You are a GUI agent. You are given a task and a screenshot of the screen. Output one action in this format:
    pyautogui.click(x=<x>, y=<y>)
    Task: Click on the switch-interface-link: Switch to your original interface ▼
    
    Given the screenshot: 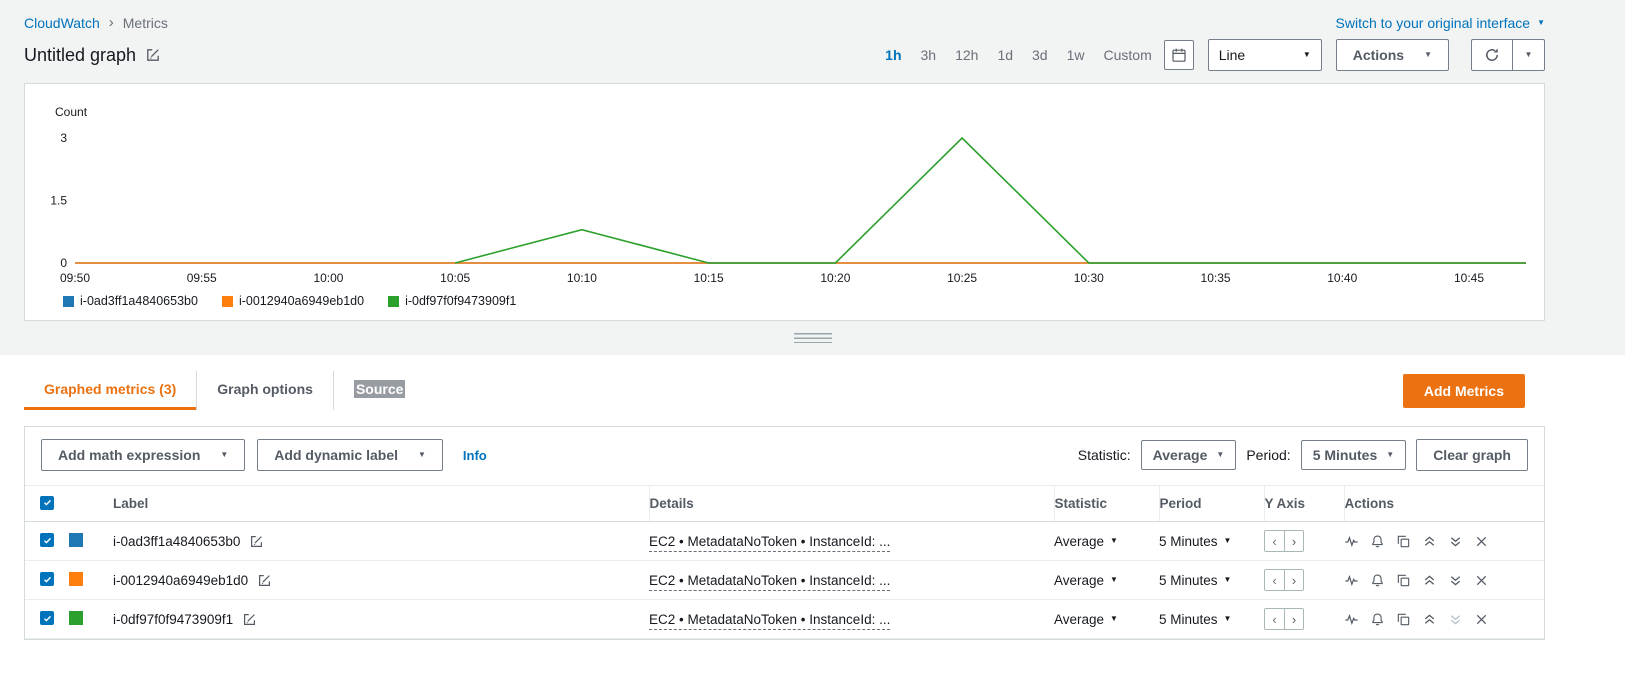 What is the action you would take?
    pyautogui.click(x=1440, y=23)
    